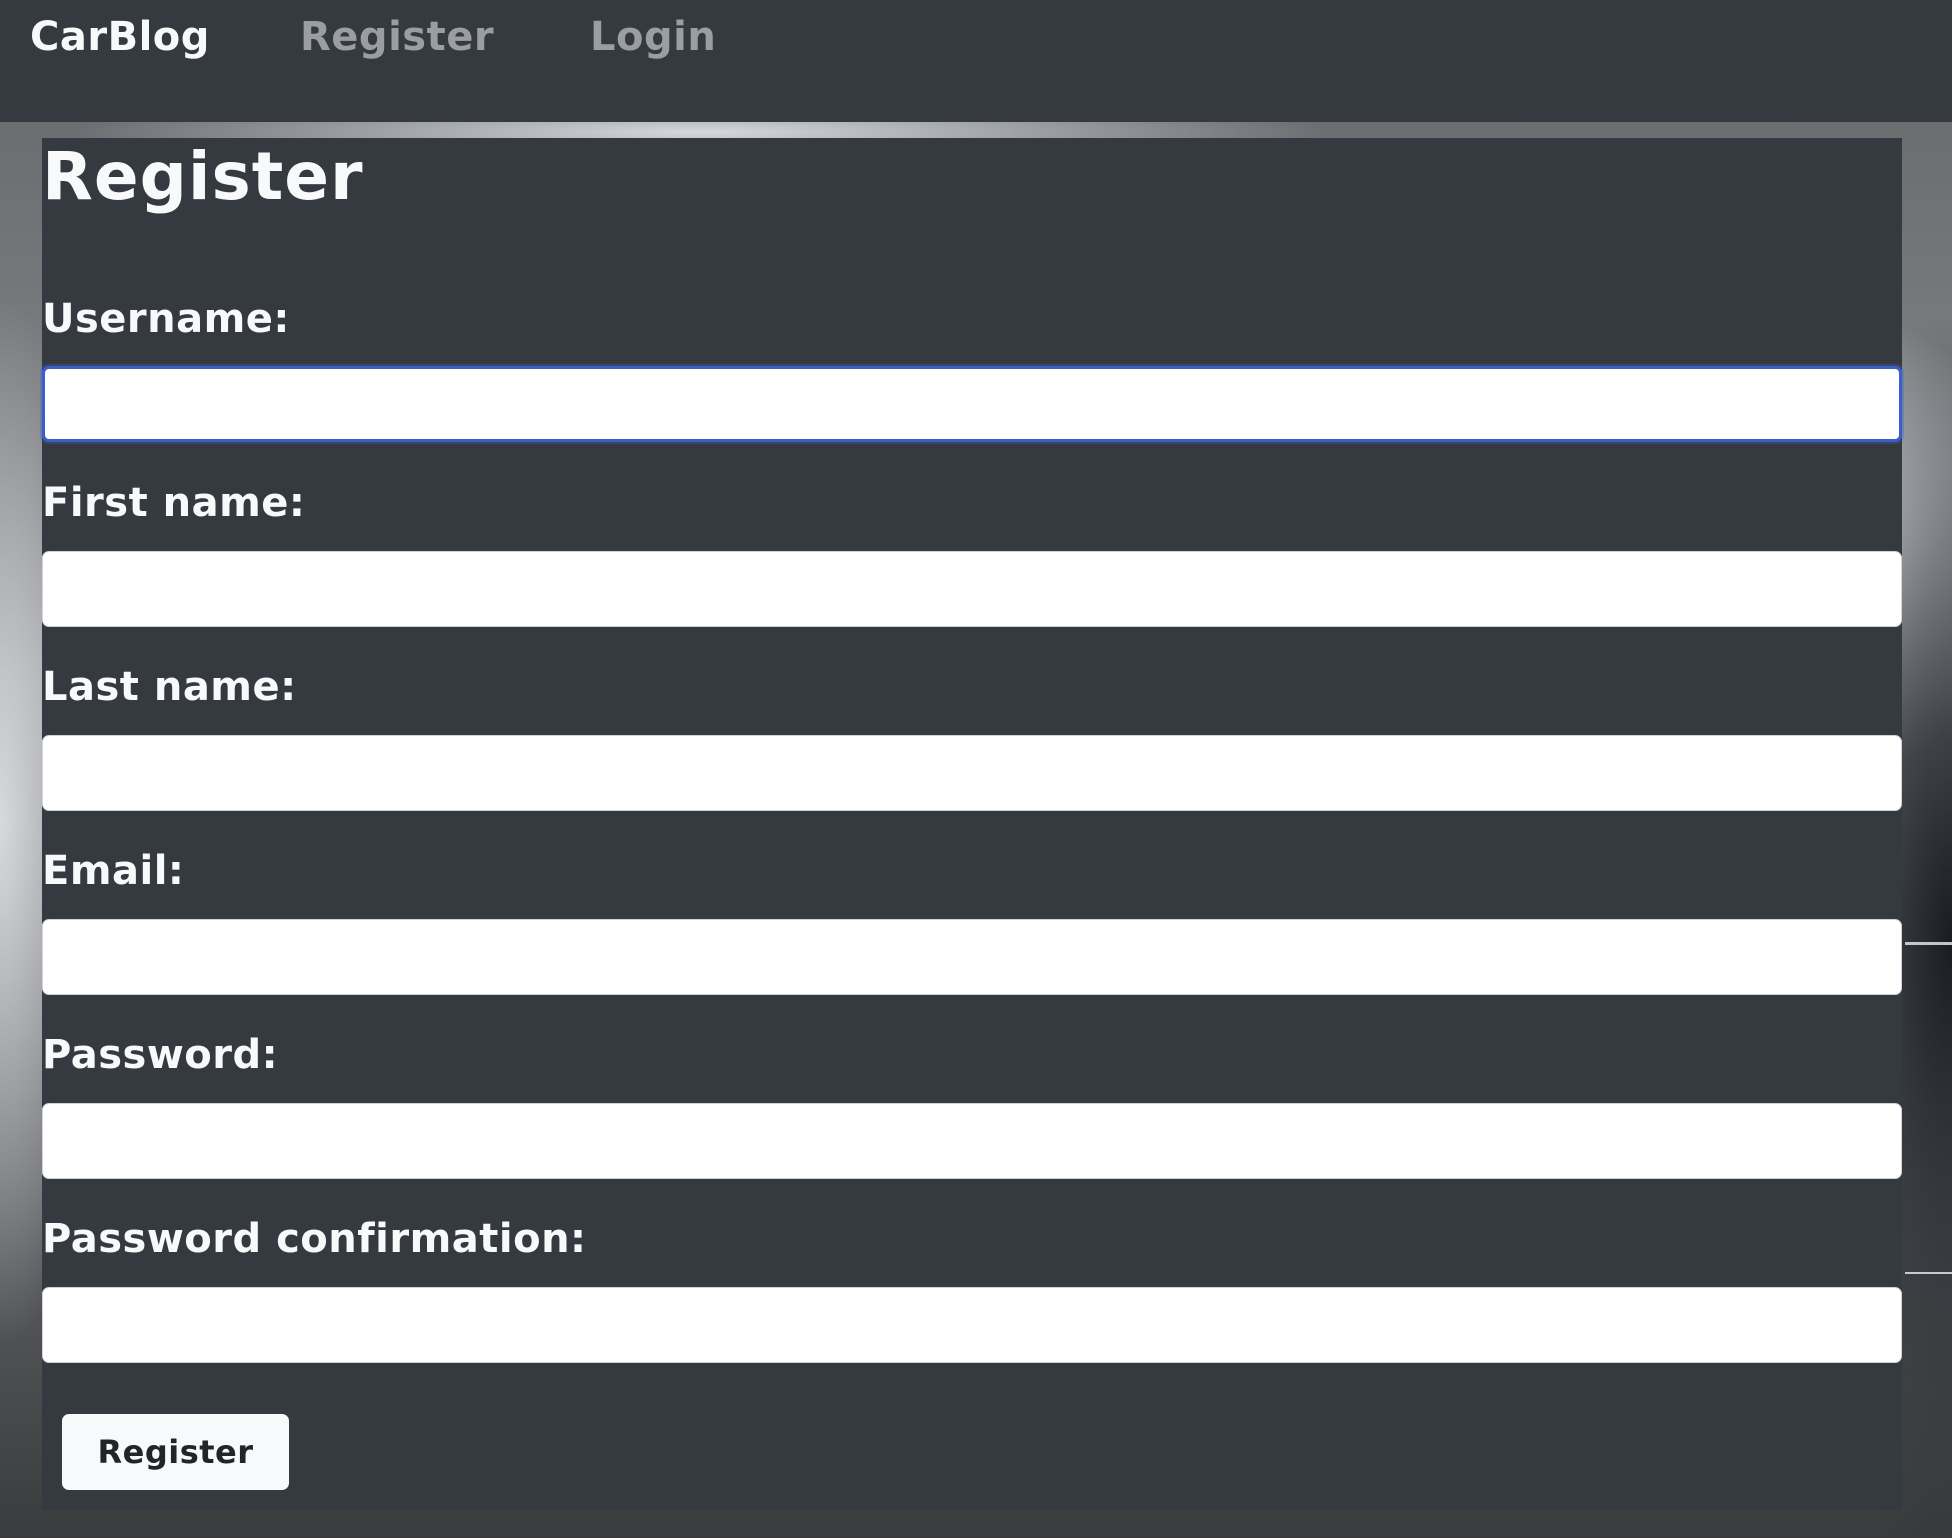 The image size is (1952, 1538). I want to click on password-confirmation-input, so click(972, 1325).